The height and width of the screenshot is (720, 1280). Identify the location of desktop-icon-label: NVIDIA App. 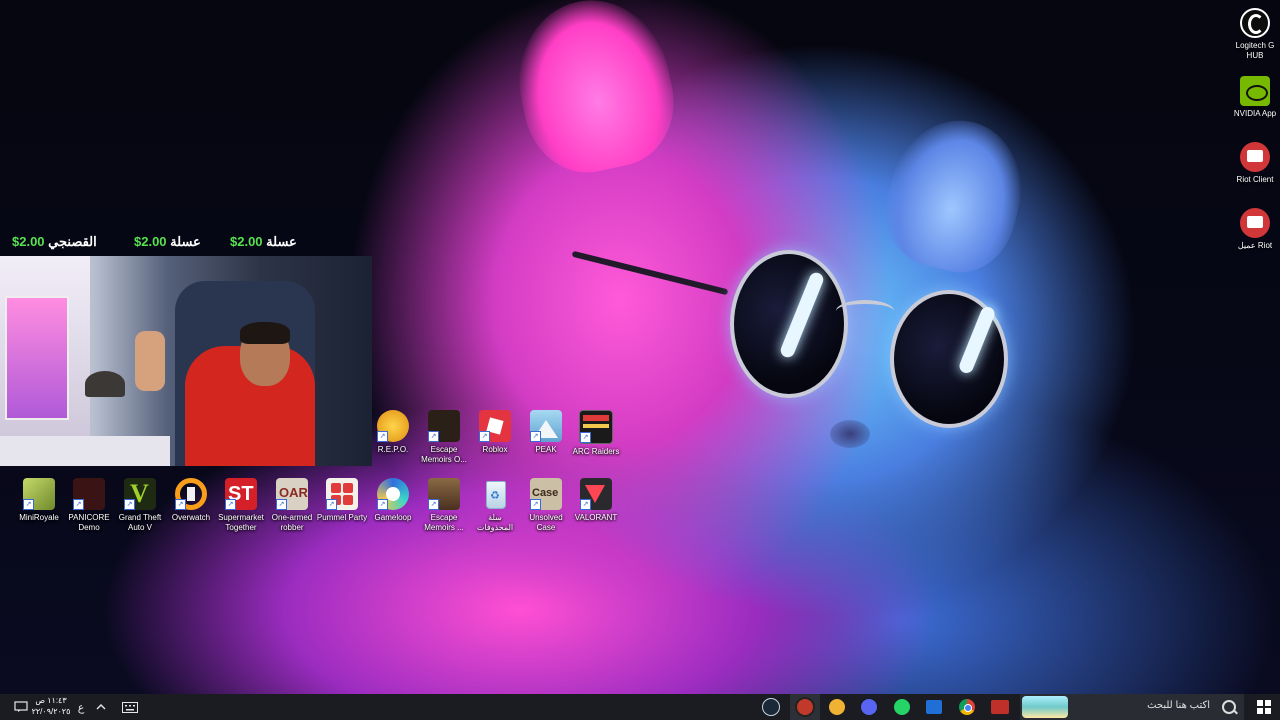
(1255, 113).